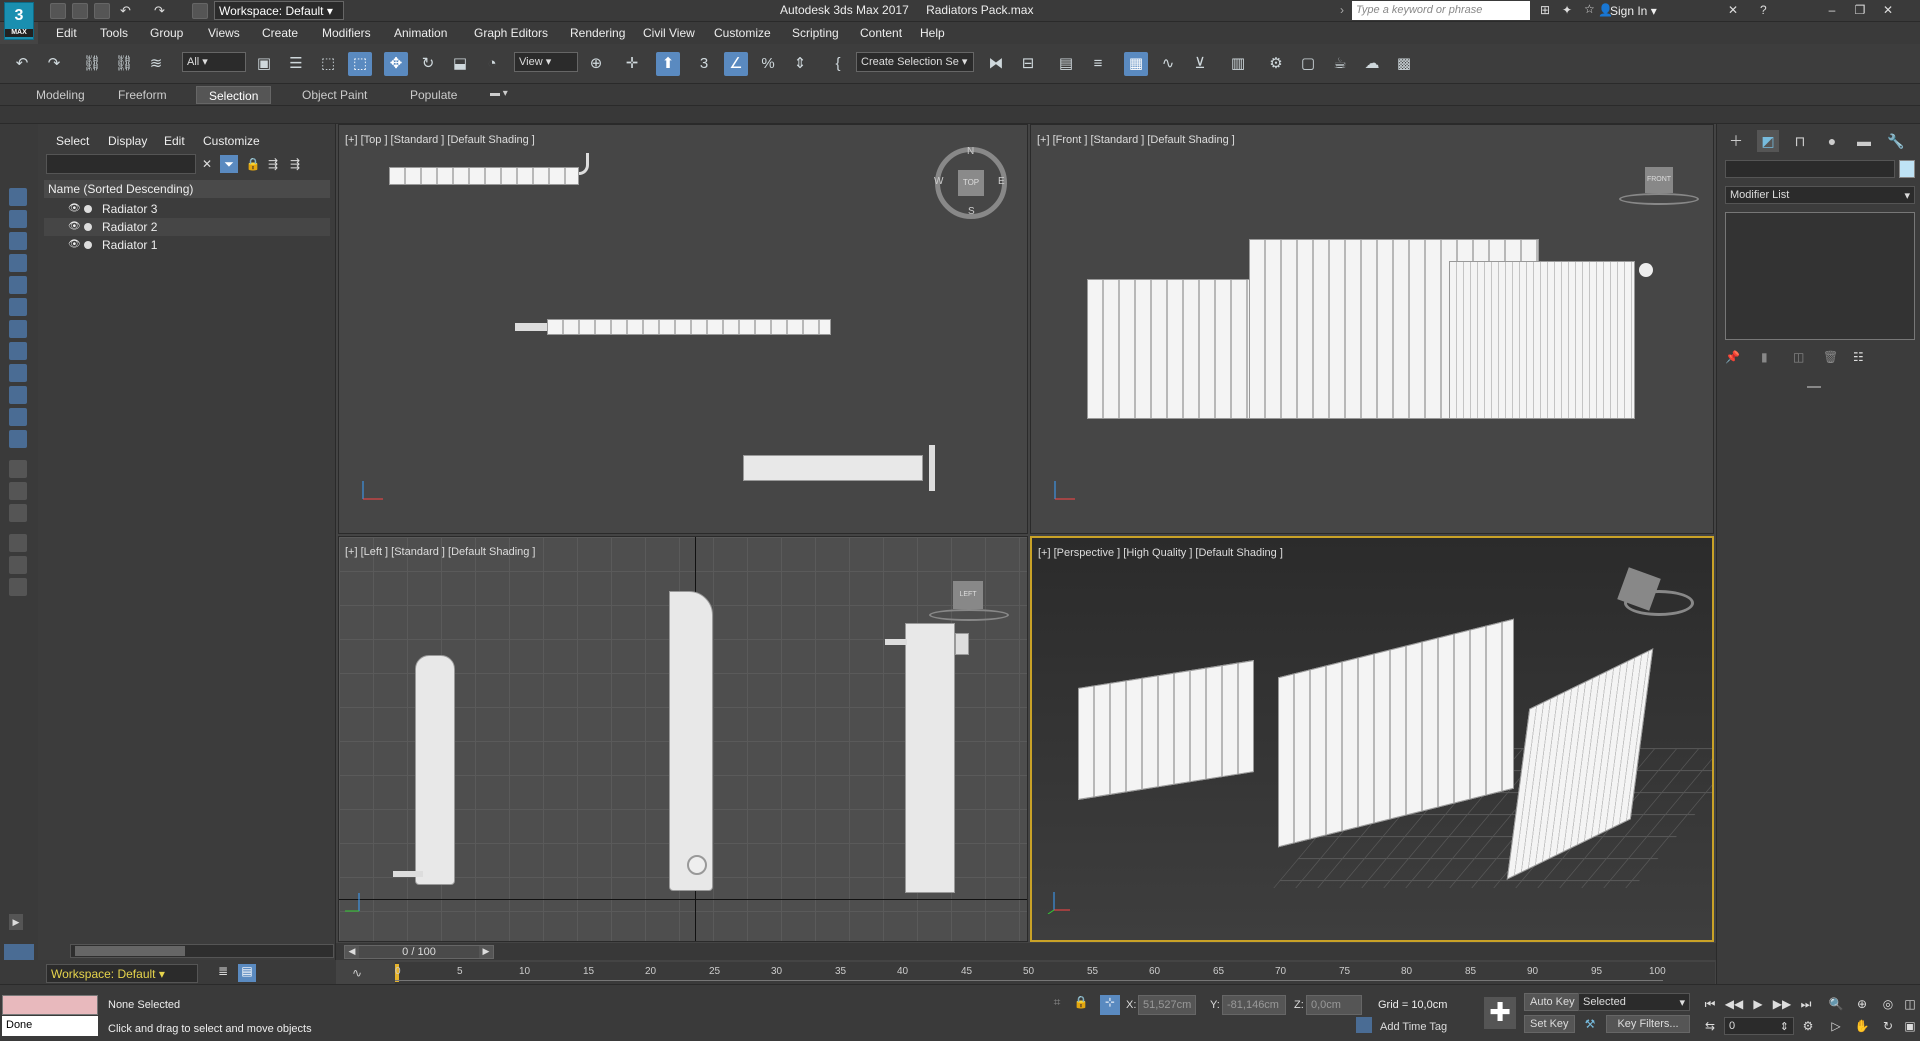 The width and height of the screenshot is (1920, 1041). I want to click on auto-key-button: Auto Key, so click(1552, 1002).